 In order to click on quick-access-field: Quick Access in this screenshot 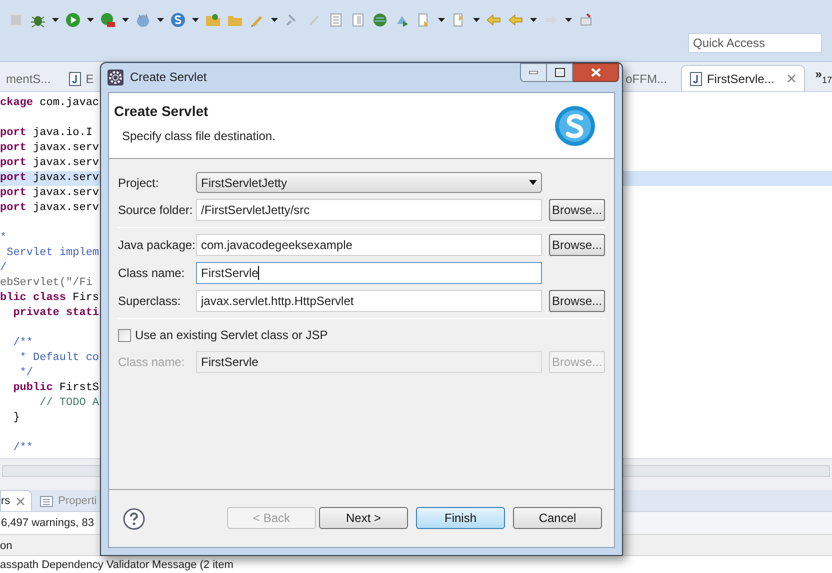, I will do `click(755, 43)`.